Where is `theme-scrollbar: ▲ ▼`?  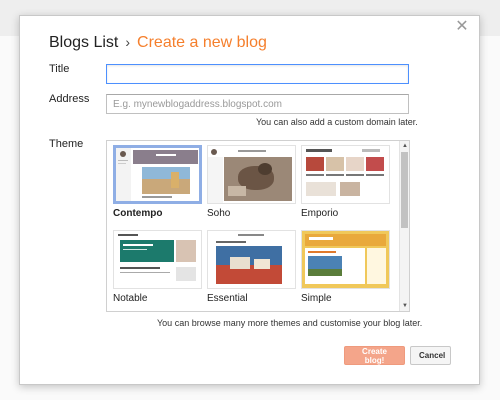 theme-scrollbar: ▲ ▼ is located at coordinates (404, 226).